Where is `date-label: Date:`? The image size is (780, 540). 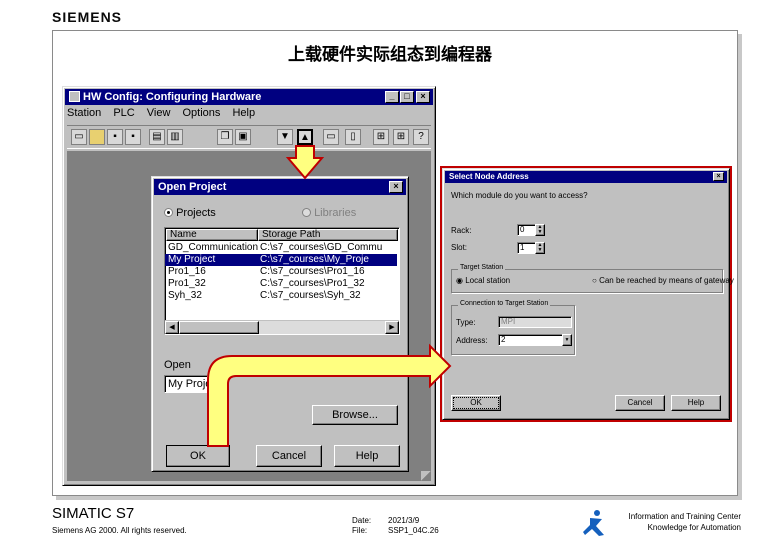 date-label: Date: is located at coordinates (362, 520).